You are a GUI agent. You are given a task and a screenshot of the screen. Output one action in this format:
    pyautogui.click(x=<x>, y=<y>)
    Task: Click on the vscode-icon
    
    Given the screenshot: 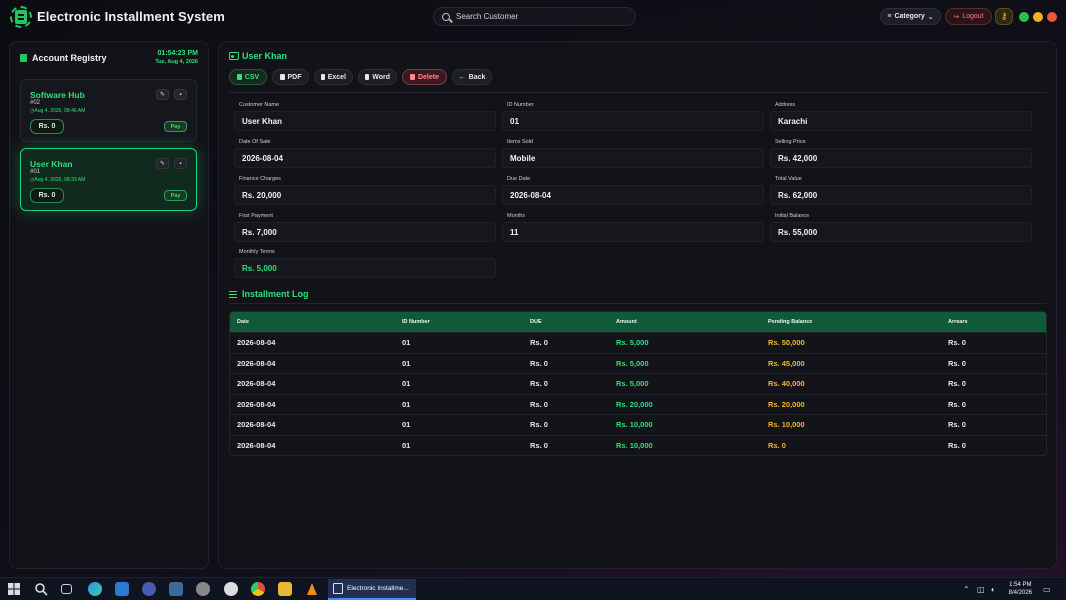 What is the action you would take?
    pyautogui.click(x=122, y=589)
    